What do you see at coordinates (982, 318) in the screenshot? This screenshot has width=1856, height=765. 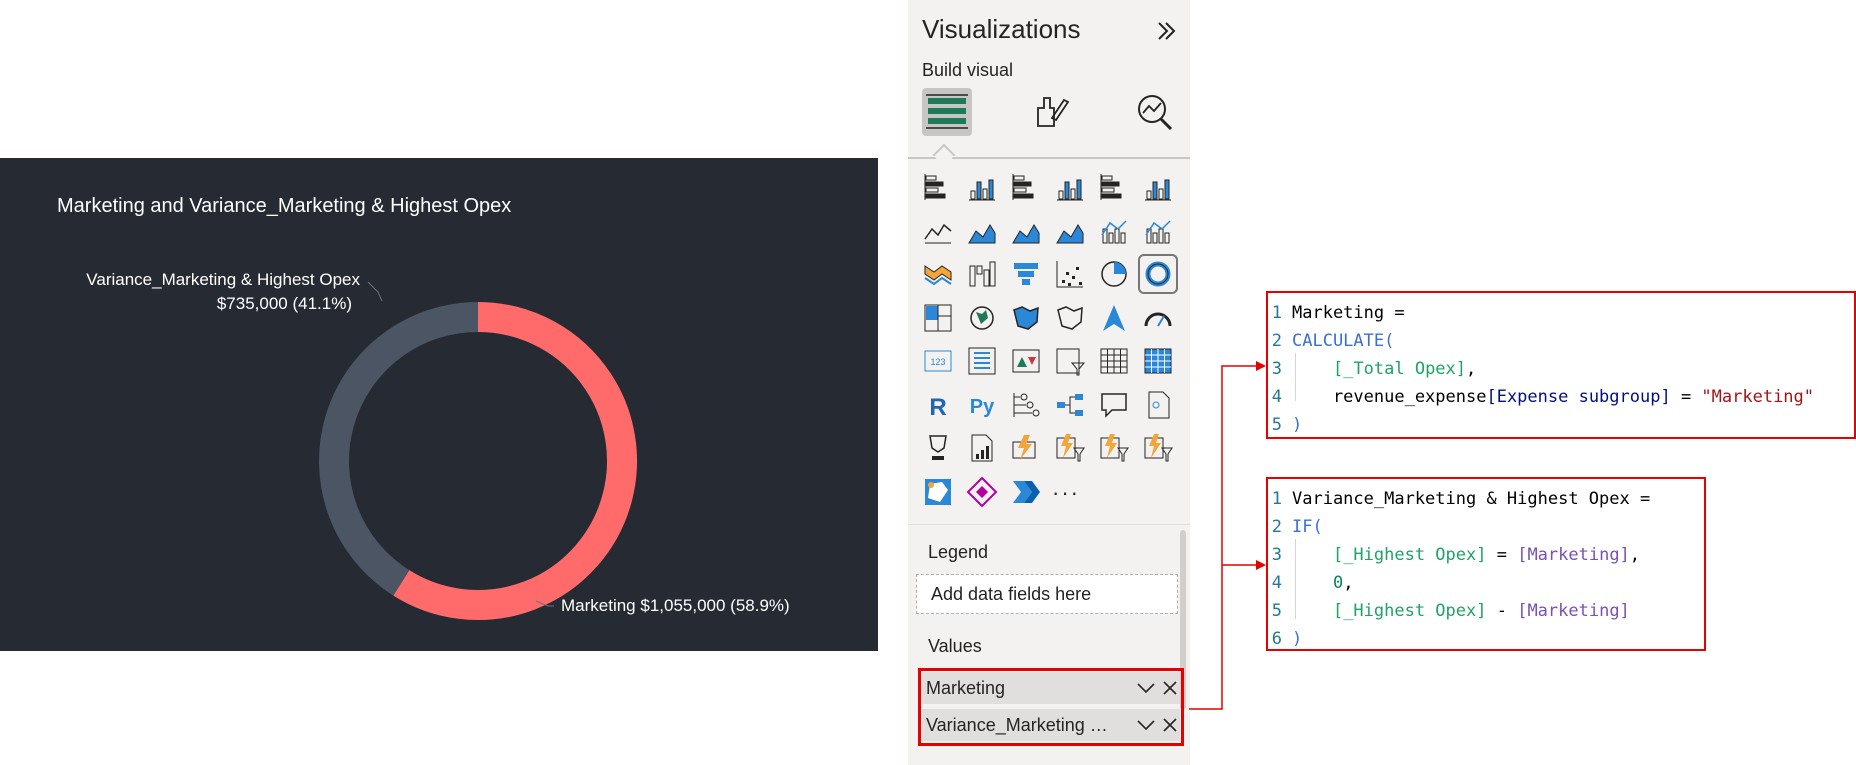 I see `map-icon` at bounding box center [982, 318].